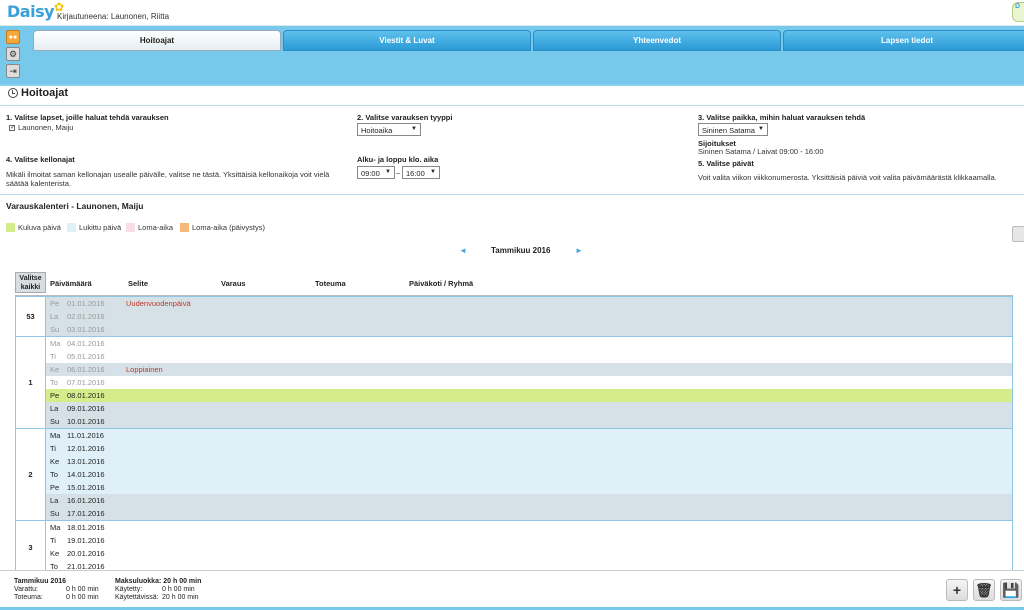 This screenshot has height=610, width=1024. What do you see at coordinates (157, 40) in the screenshot?
I see `tab-hoitoajat: Hoitoajat` at bounding box center [157, 40].